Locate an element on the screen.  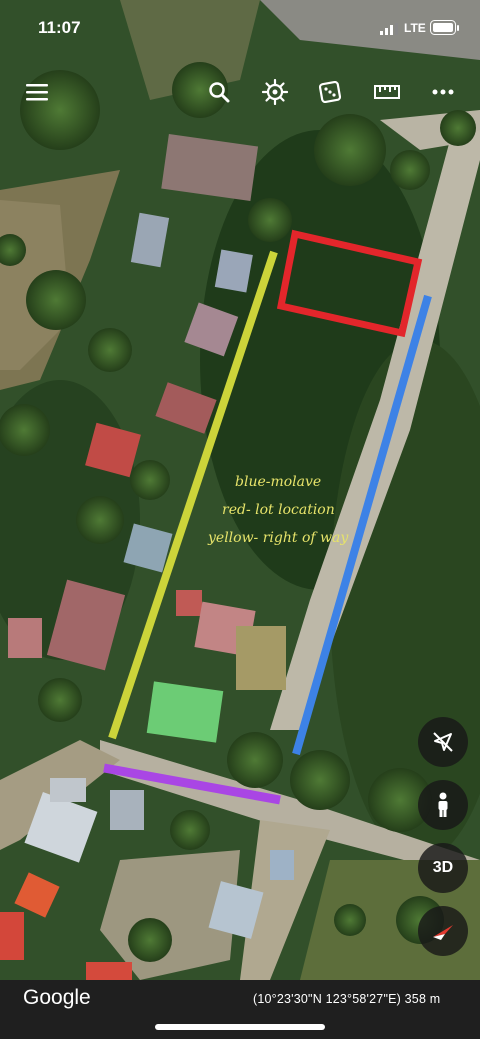
note-blue-molave: blue-molave is located at coordinates (278, 482).